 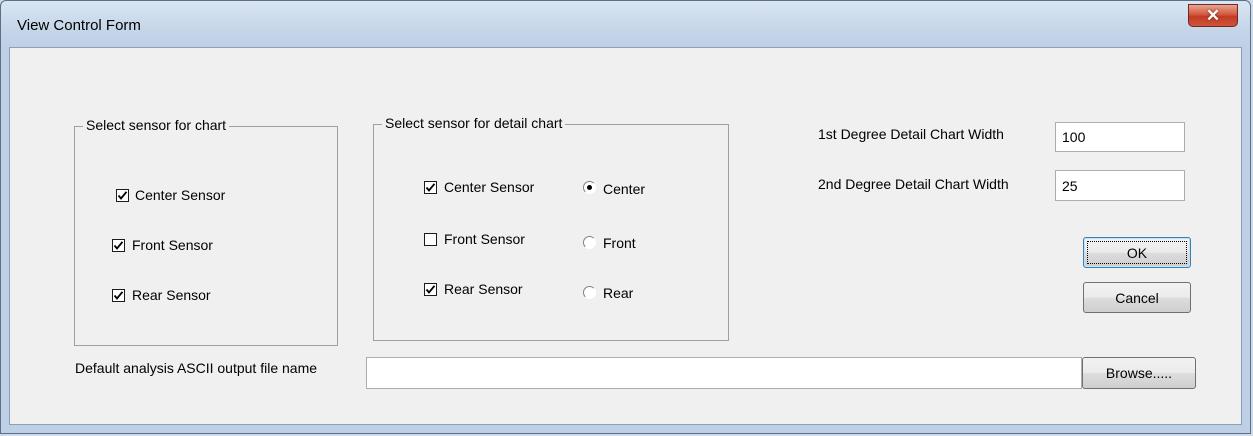 I want to click on output-file-input, so click(x=724, y=373).